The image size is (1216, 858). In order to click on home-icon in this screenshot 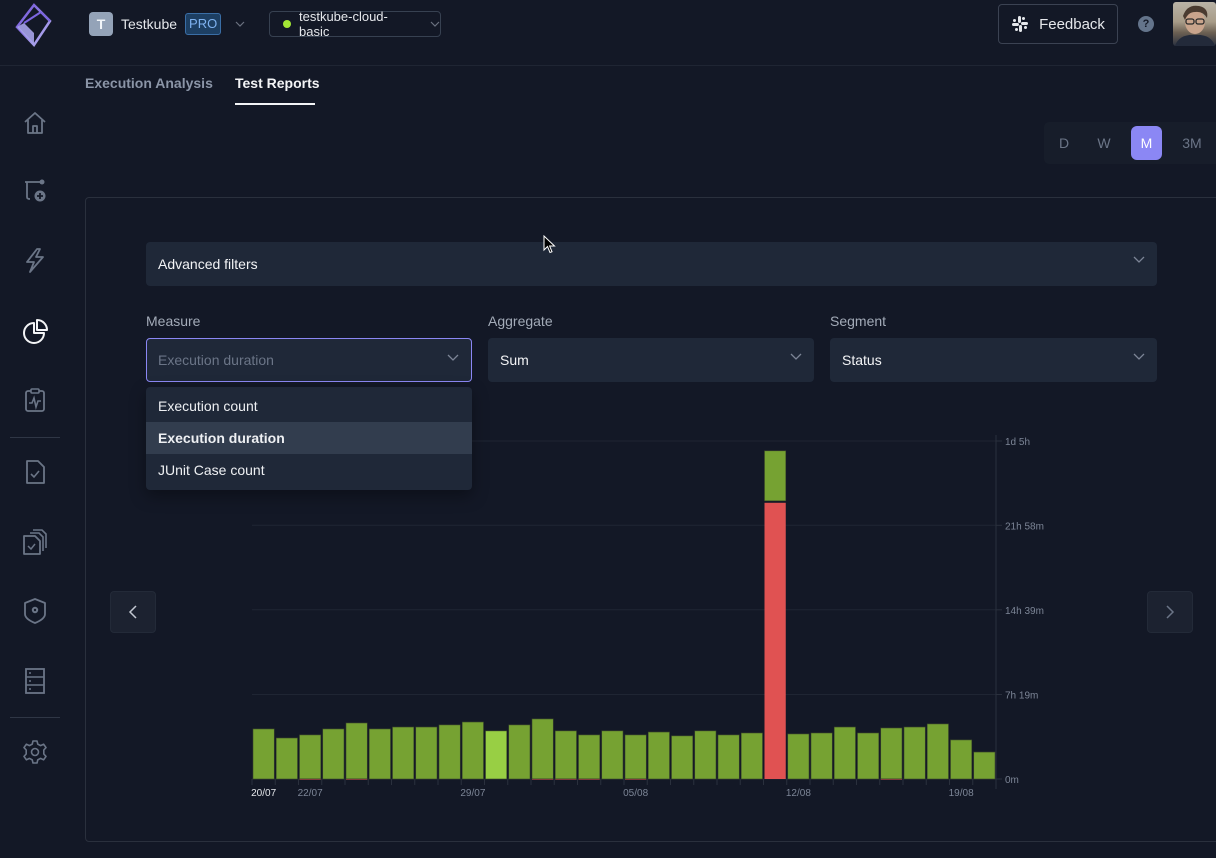, I will do `click(35, 123)`.